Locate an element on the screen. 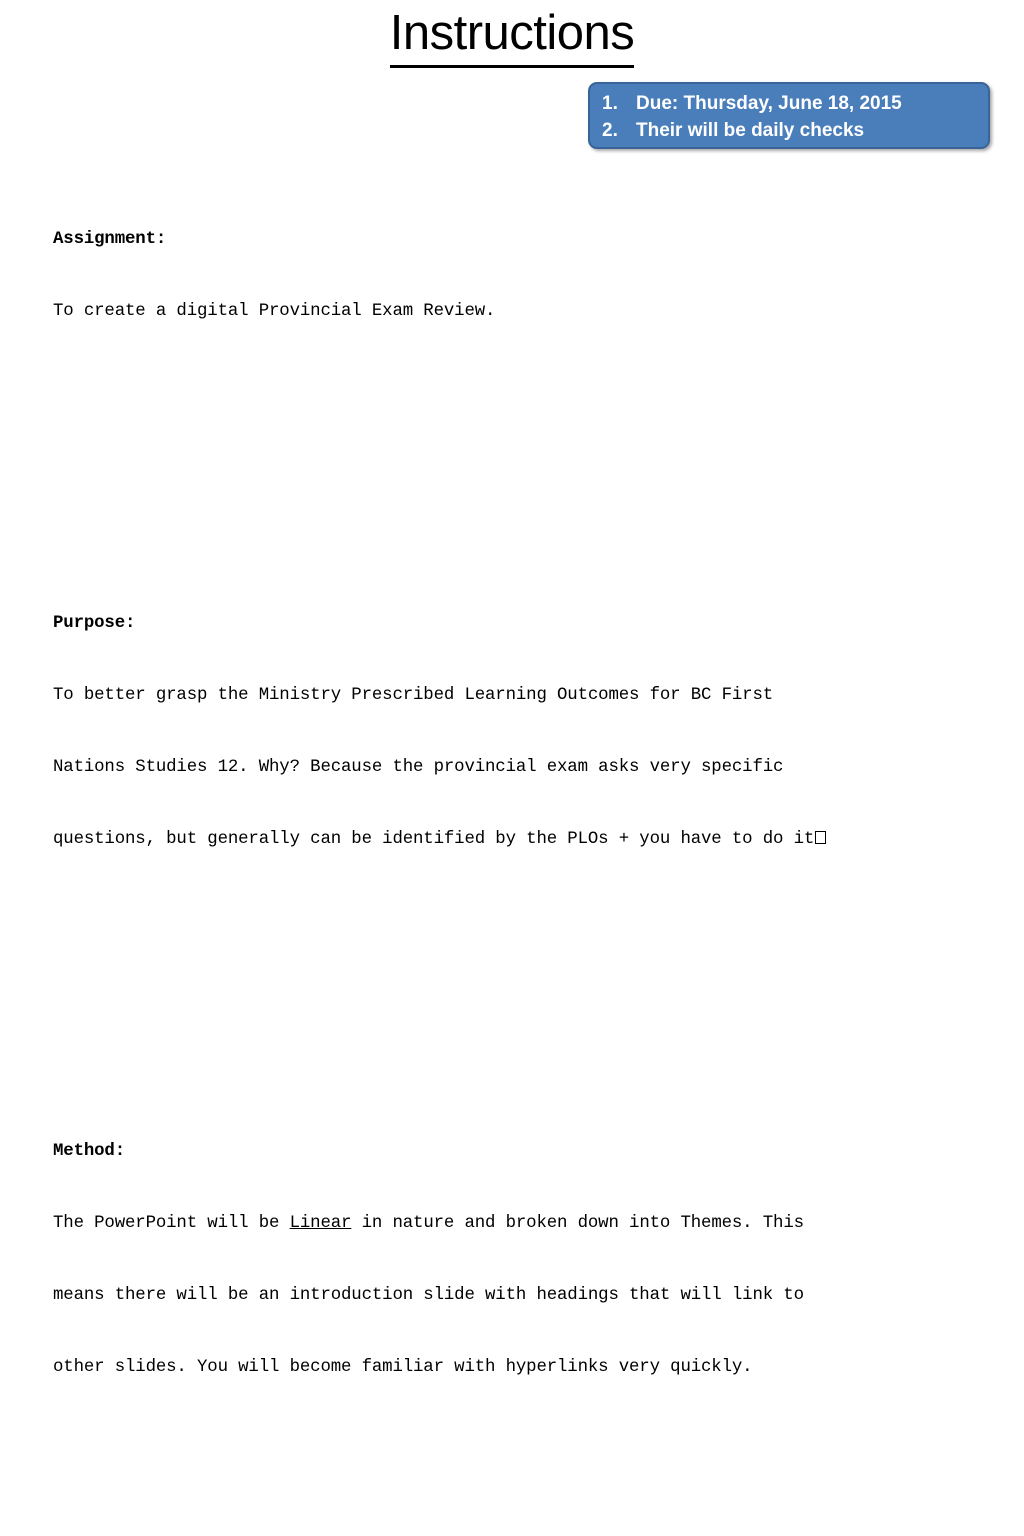 The height and width of the screenshot is (1536, 1024). method-line-pre: The PowerPoint will be is located at coordinates (171, 1223).